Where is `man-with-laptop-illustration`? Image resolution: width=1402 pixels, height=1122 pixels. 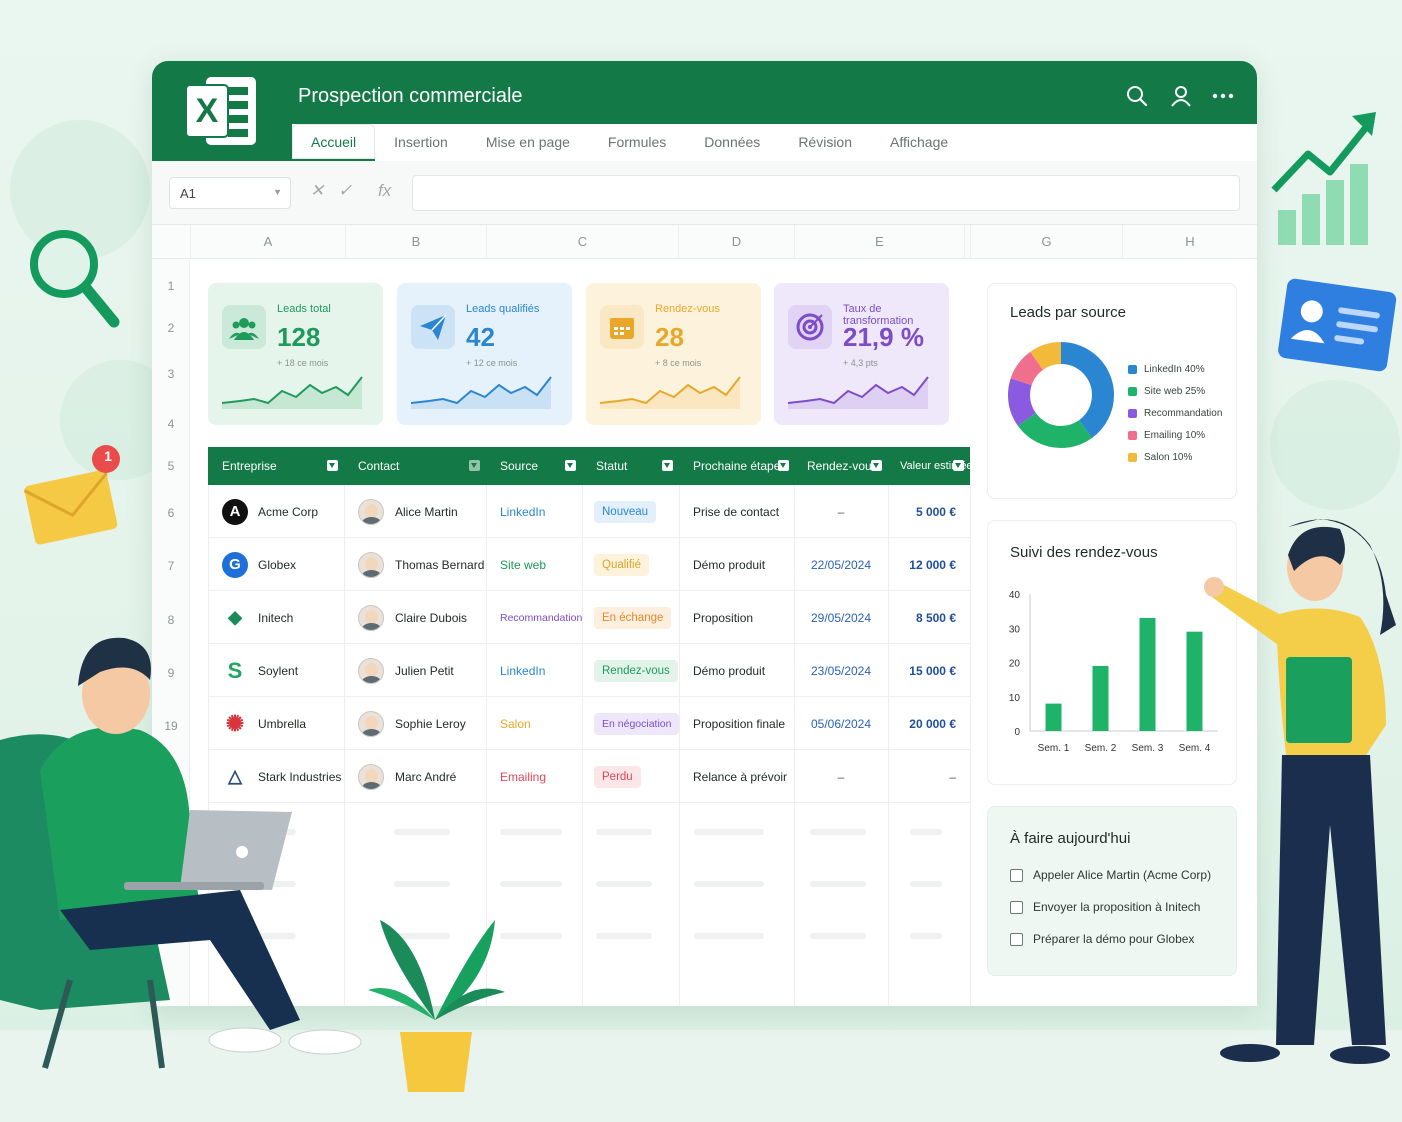
man-with-laptop-illustration is located at coordinates (181, 853).